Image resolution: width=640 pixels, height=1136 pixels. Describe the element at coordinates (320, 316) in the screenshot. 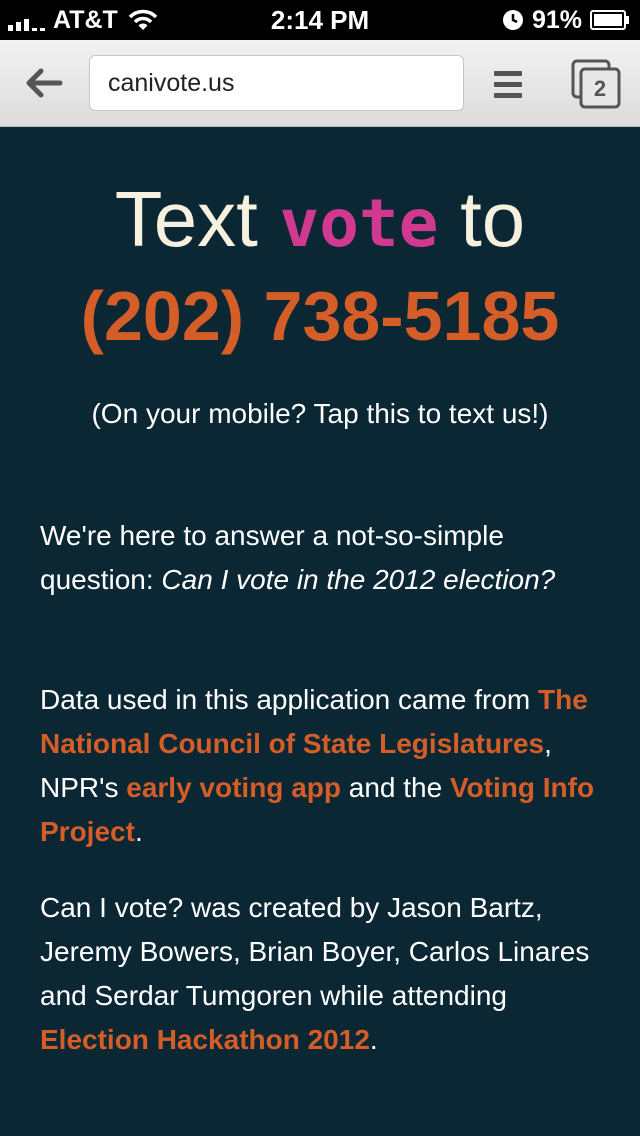

I see `phone-number-link: (202) 738-5185` at that location.